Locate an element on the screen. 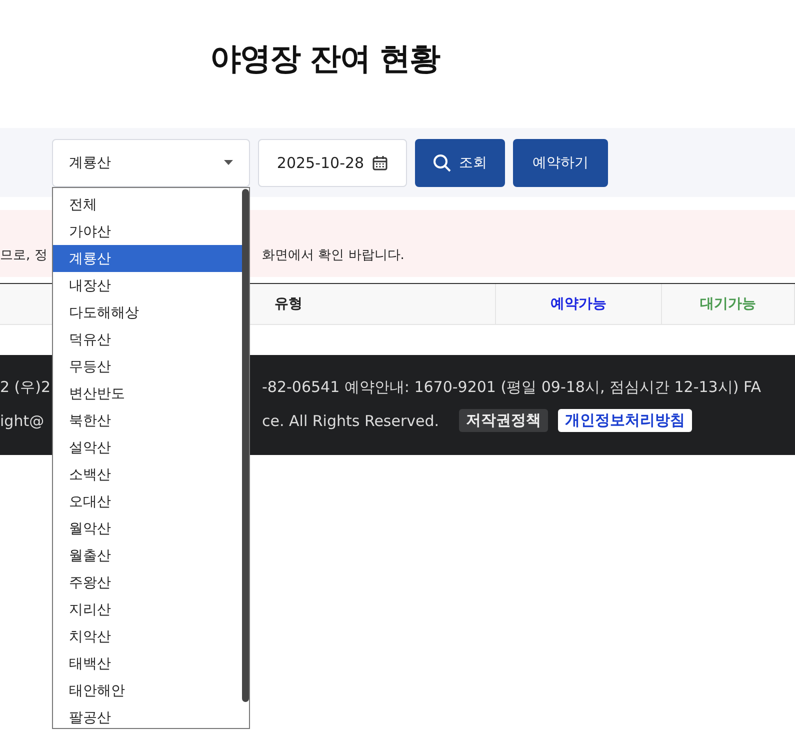 This screenshot has width=795, height=737. dropdown-option: 지리산 is located at coordinates (147, 609).